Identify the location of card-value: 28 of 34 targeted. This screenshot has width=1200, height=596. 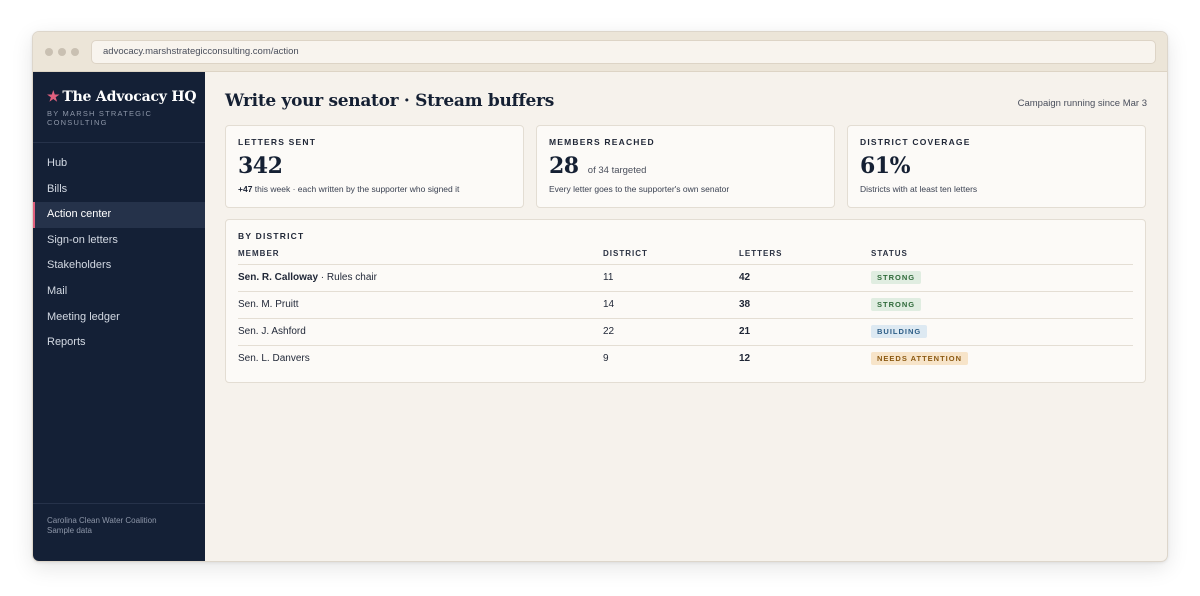
(597, 166).